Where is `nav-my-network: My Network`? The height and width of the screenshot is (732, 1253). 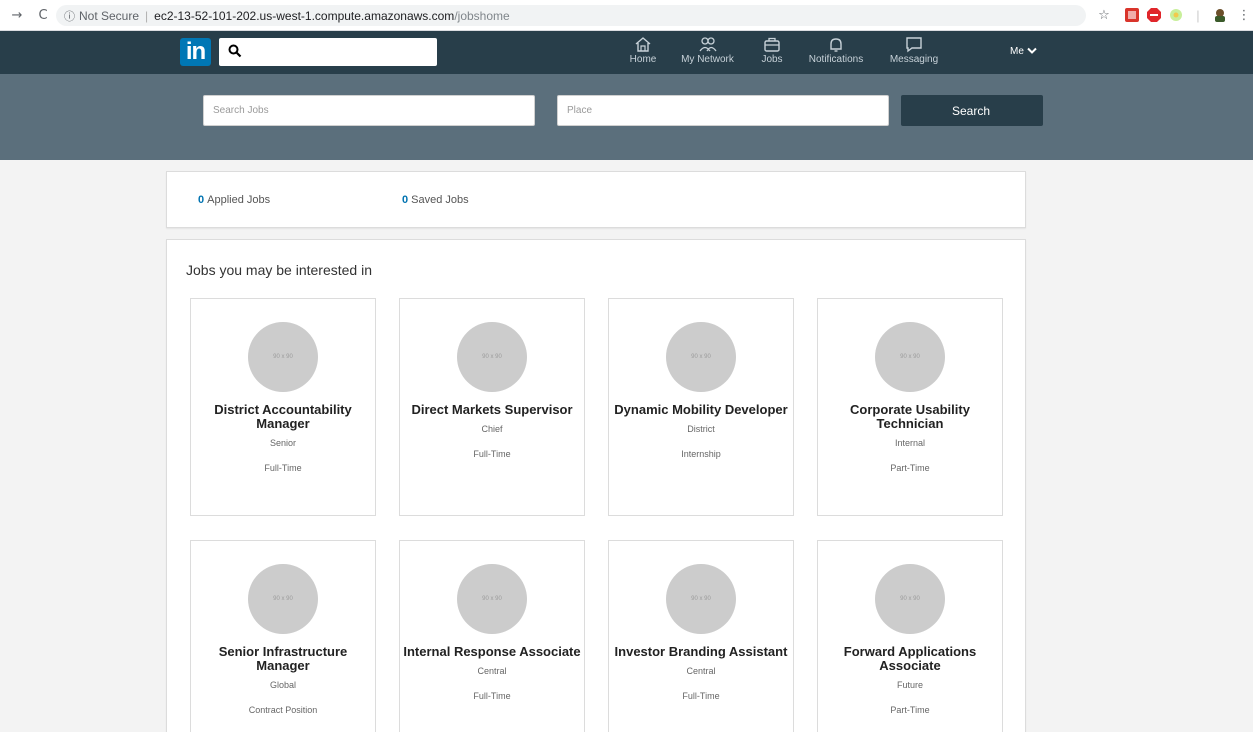 nav-my-network: My Network is located at coordinates (707, 50).